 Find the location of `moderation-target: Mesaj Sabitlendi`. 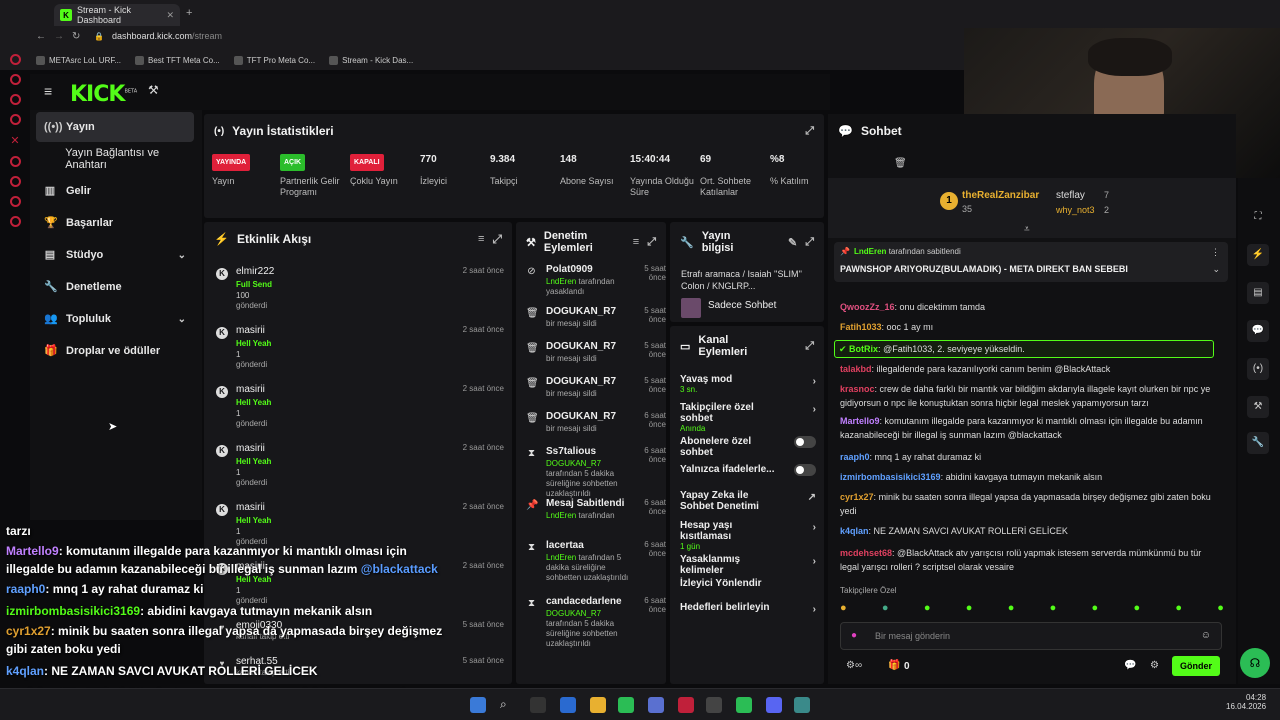

moderation-target: Mesaj Sabitlendi is located at coordinates (585, 503).